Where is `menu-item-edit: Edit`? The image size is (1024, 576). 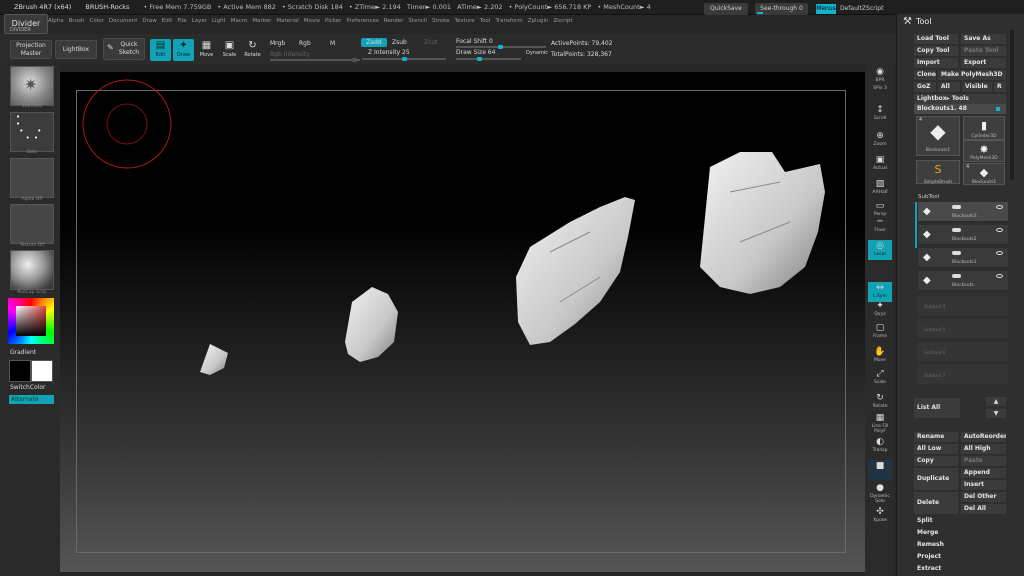 menu-item-edit: Edit is located at coordinates (167, 21).